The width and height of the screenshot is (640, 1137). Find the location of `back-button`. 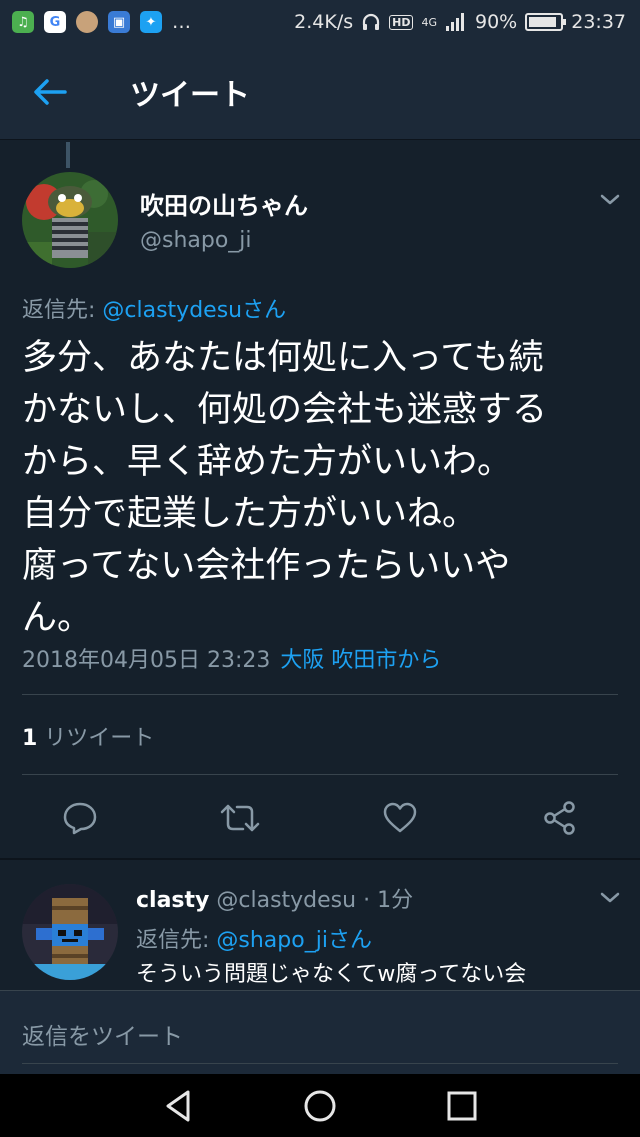

back-button is located at coordinates (50, 92).